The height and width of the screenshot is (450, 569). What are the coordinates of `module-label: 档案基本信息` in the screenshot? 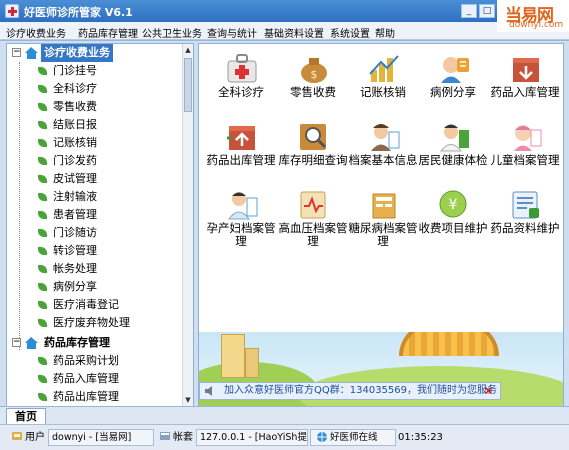 It's located at (383, 160).